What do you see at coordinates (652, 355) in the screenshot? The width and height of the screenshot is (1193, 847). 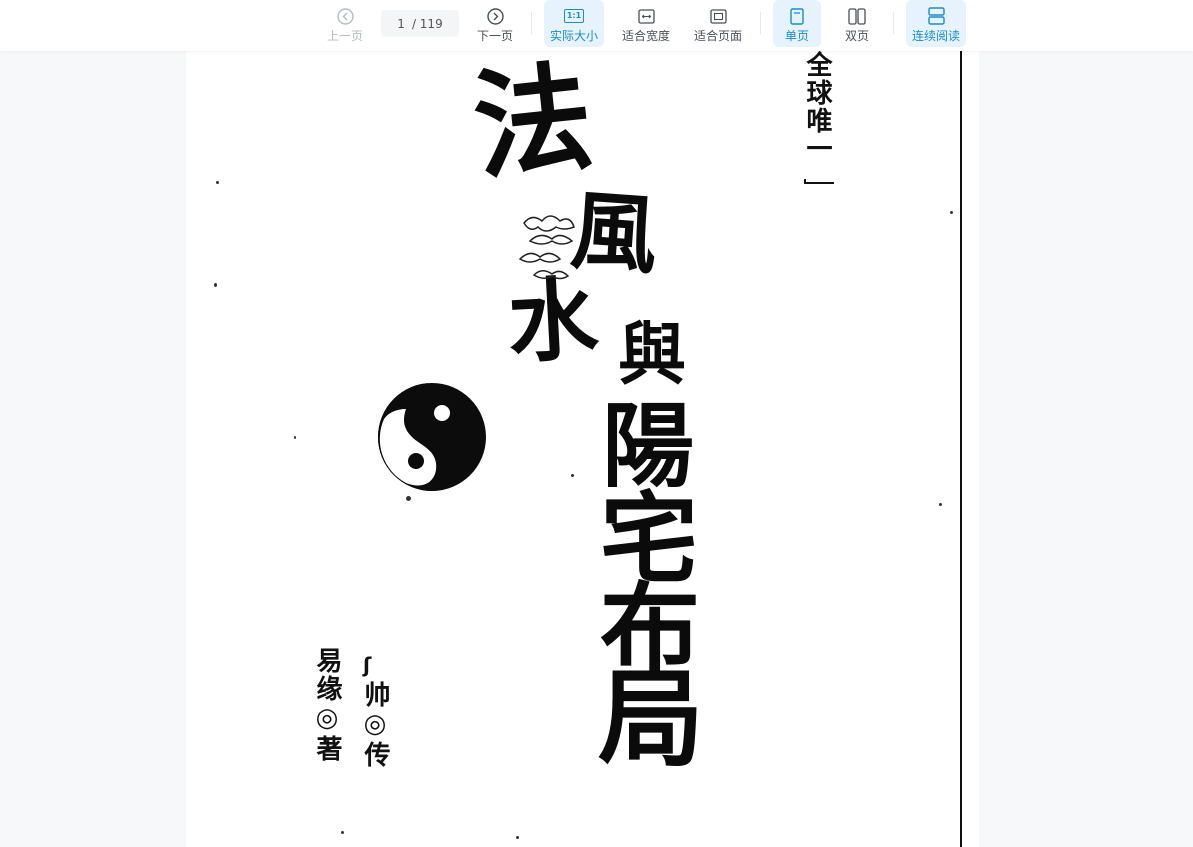 I see `connector-char: 與` at bounding box center [652, 355].